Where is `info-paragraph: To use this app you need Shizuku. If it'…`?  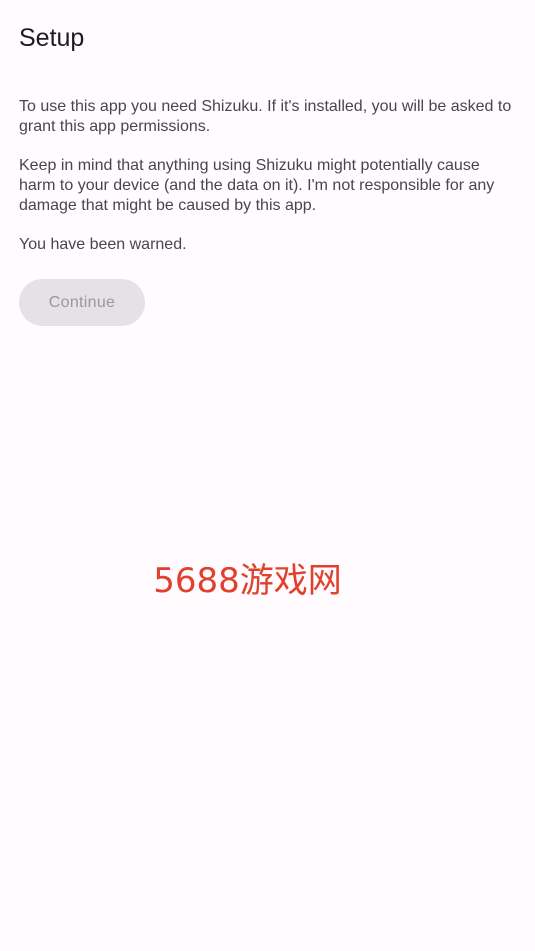 info-paragraph: To use this app you need Shizuku. If it'… is located at coordinates (265, 116).